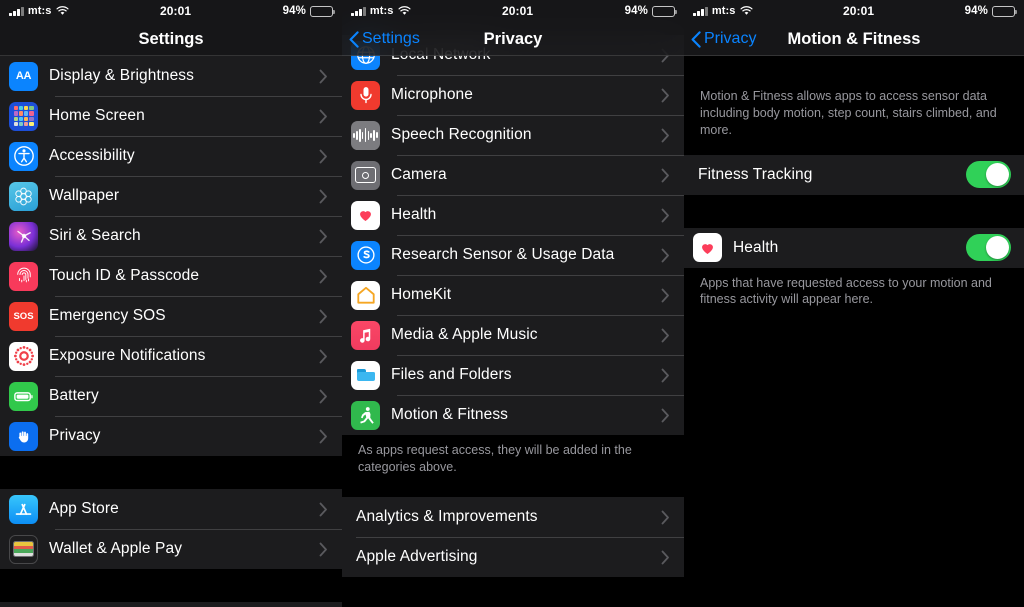  What do you see at coordinates (23, 236) in the screenshot?
I see `siri-icon` at bounding box center [23, 236].